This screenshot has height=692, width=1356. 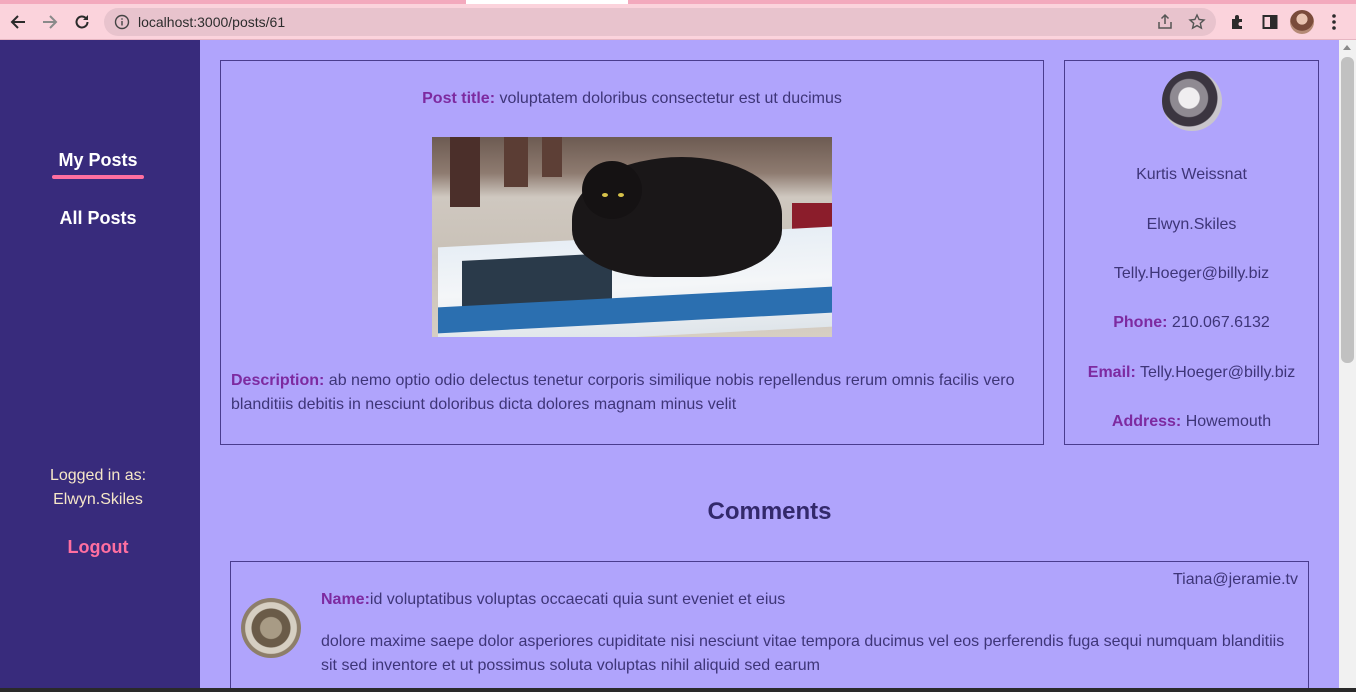 What do you see at coordinates (82, 22) in the screenshot?
I see `reload-icon` at bounding box center [82, 22].